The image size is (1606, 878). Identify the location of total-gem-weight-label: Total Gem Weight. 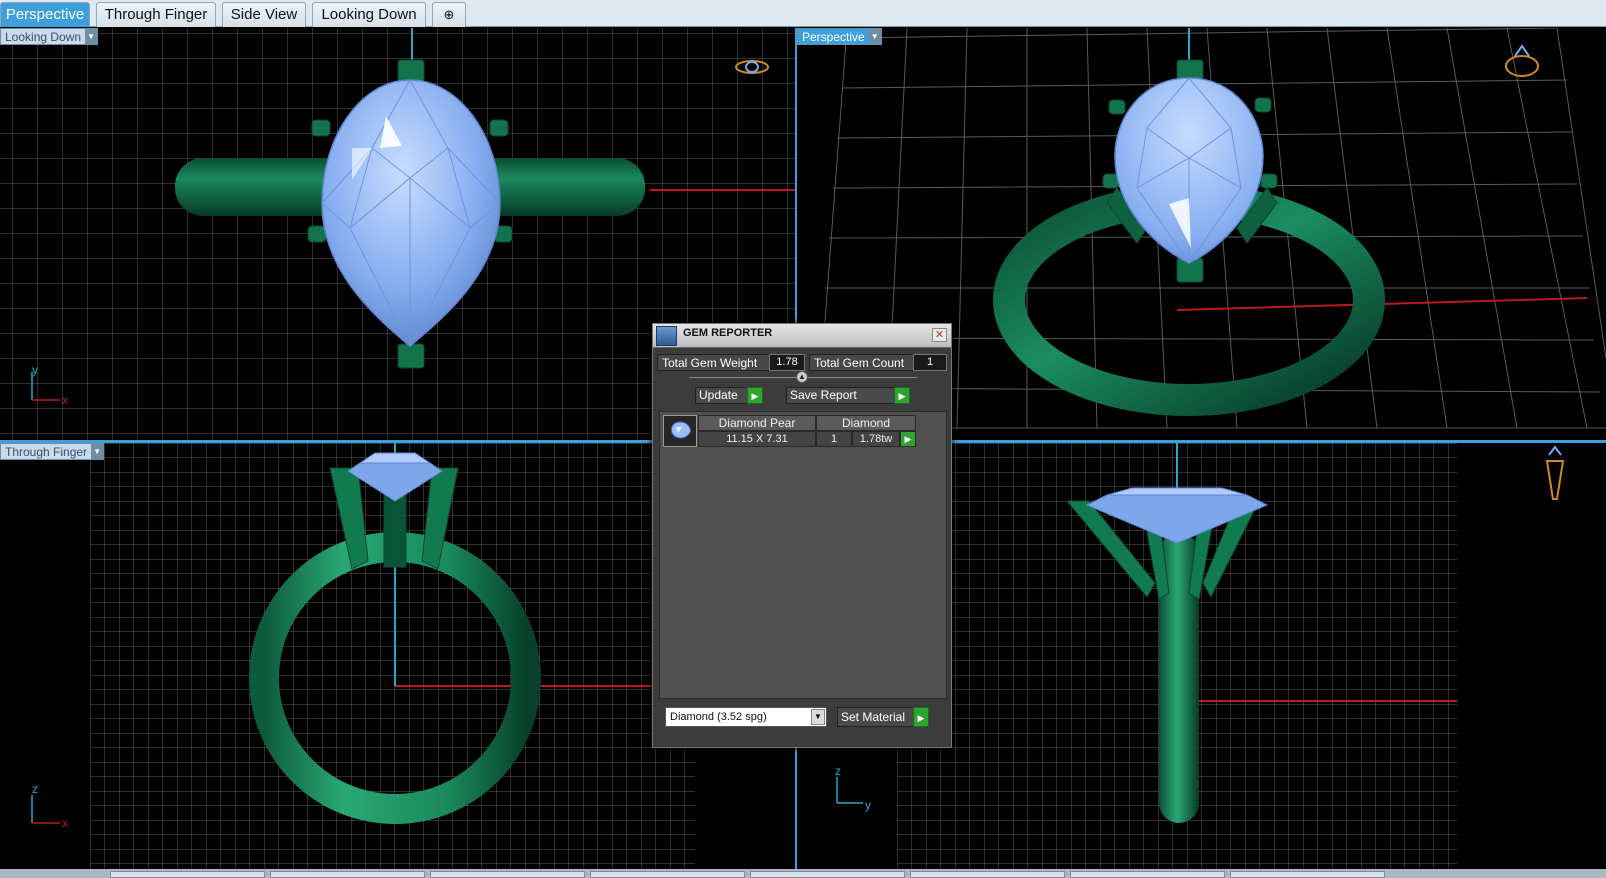
(716, 362).